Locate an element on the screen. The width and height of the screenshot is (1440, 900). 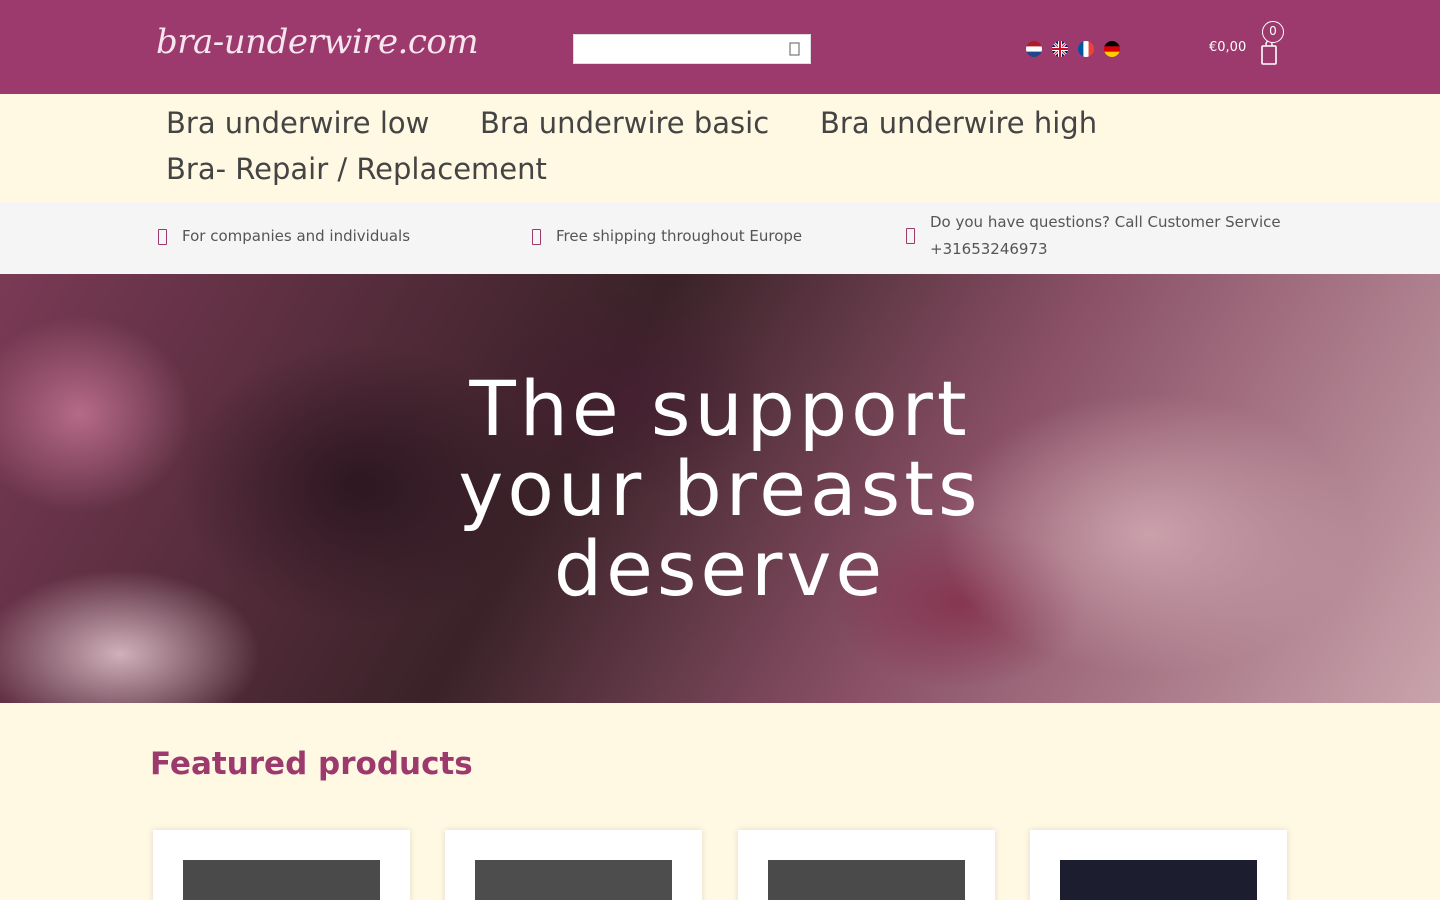
hero-line: your breasts is located at coordinates (720, 488).